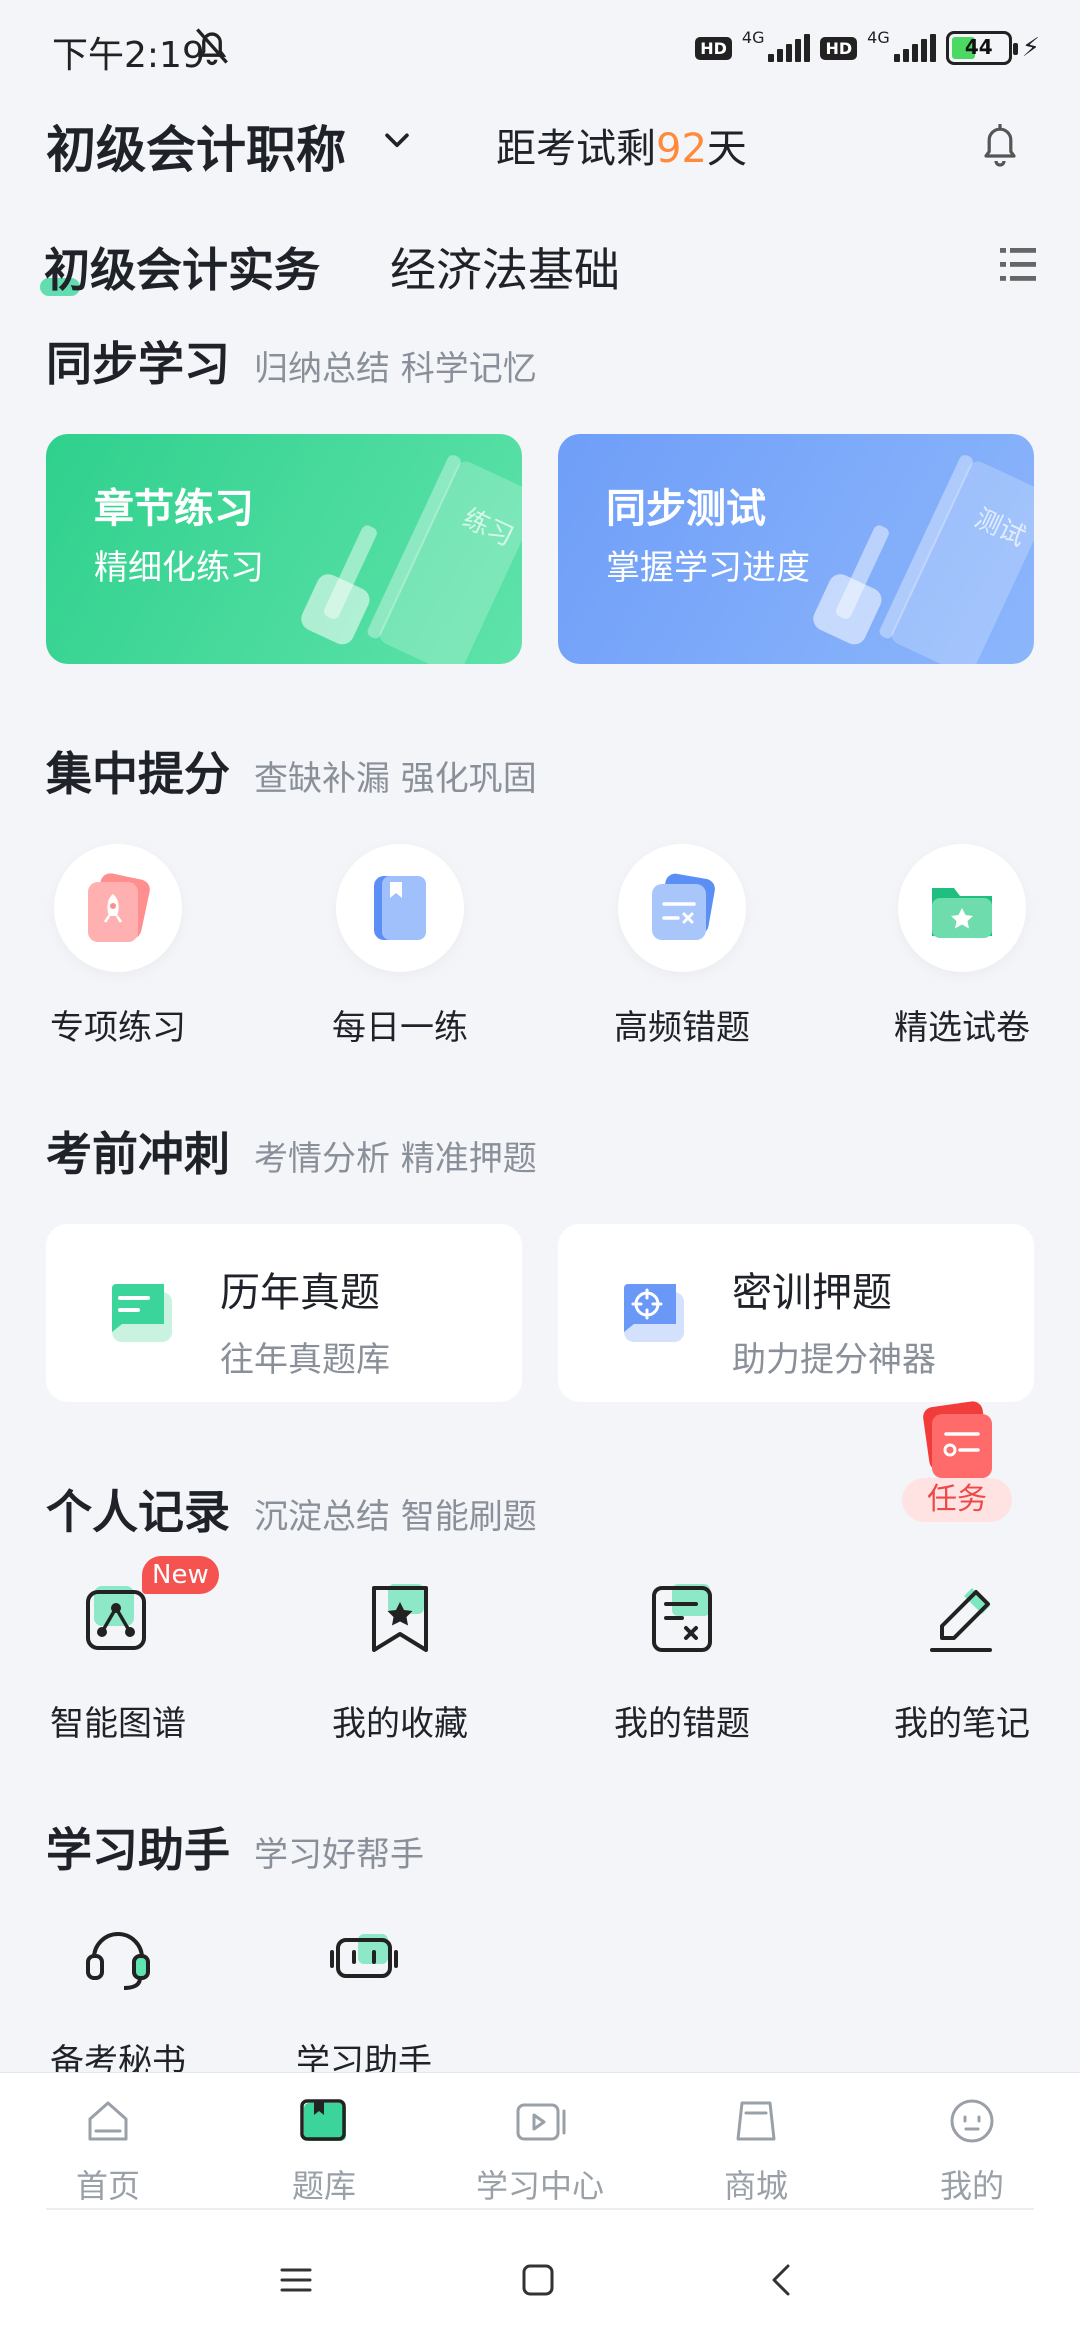 This screenshot has height=2340, width=1080. Describe the element at coordinates (957, 1439) in the screenshot. I see `task-card-icon` at that location.